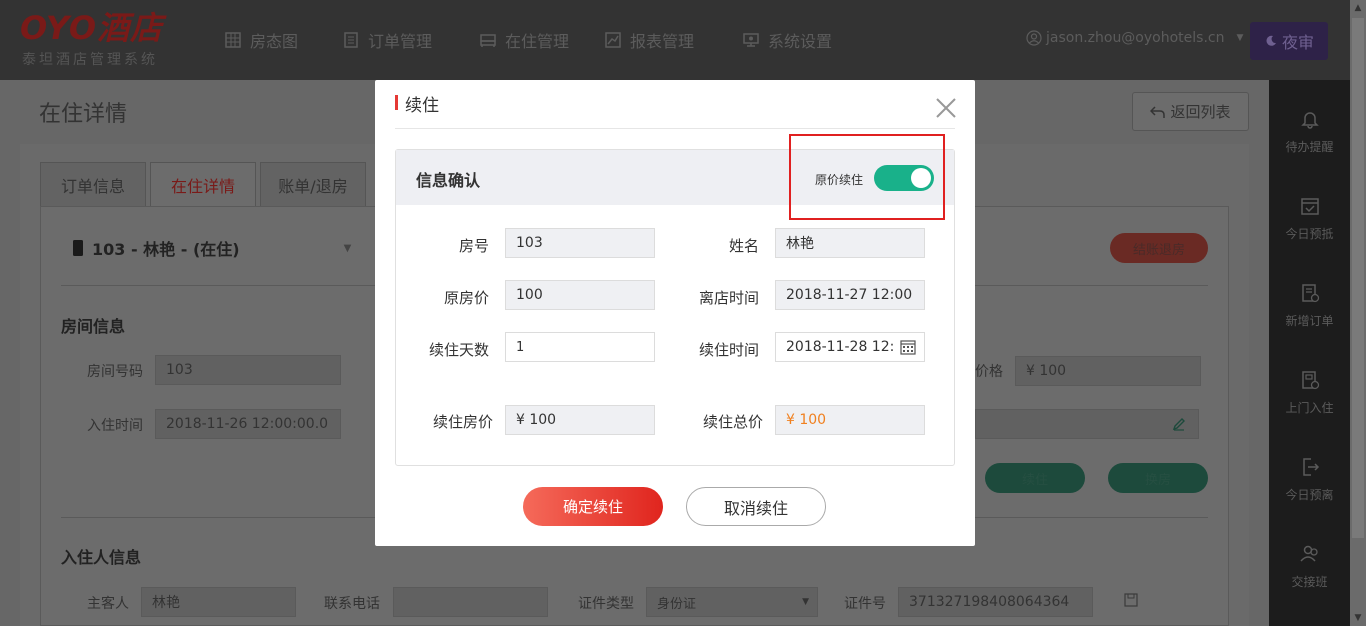 The width and height of the screenshot is (1366, 626). Describe the element at coordinates (850, 420) in the screenshot. I see `extend-total-field: ¥ 100` at that location.